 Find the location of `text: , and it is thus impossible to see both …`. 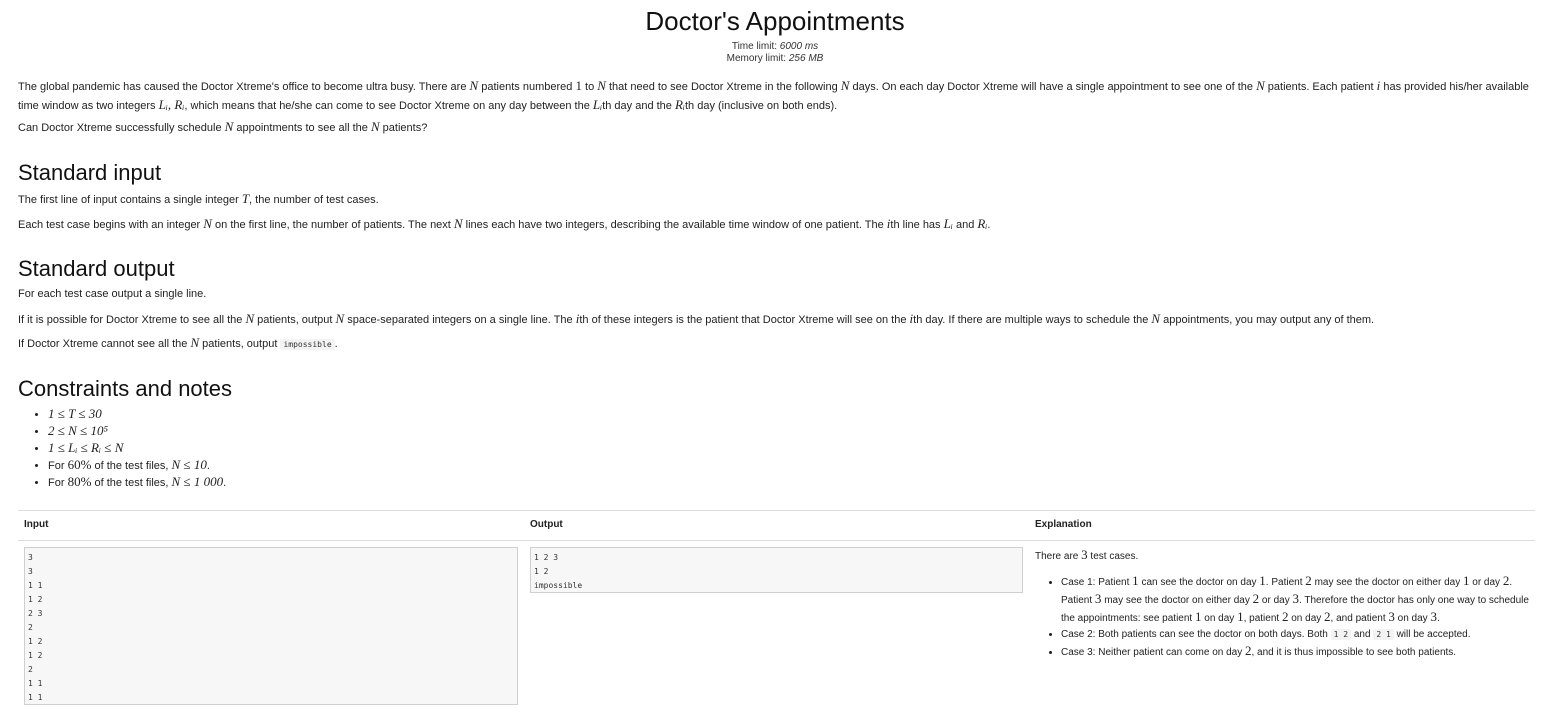

text: , and it is thus impossible to see both … is located at coordinates (1354, 652).